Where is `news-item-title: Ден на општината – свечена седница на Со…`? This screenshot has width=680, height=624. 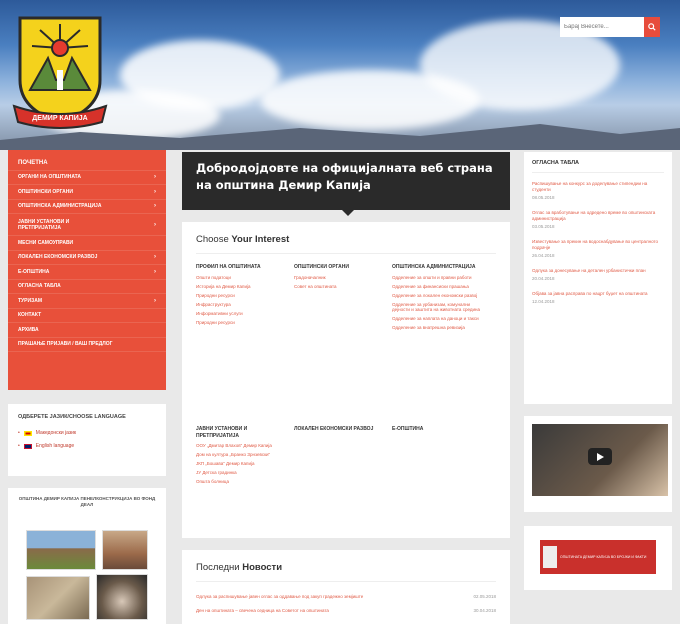 news-item-title: Ден на општината – свечена седница на Со… is located at coordinates (326, 611).